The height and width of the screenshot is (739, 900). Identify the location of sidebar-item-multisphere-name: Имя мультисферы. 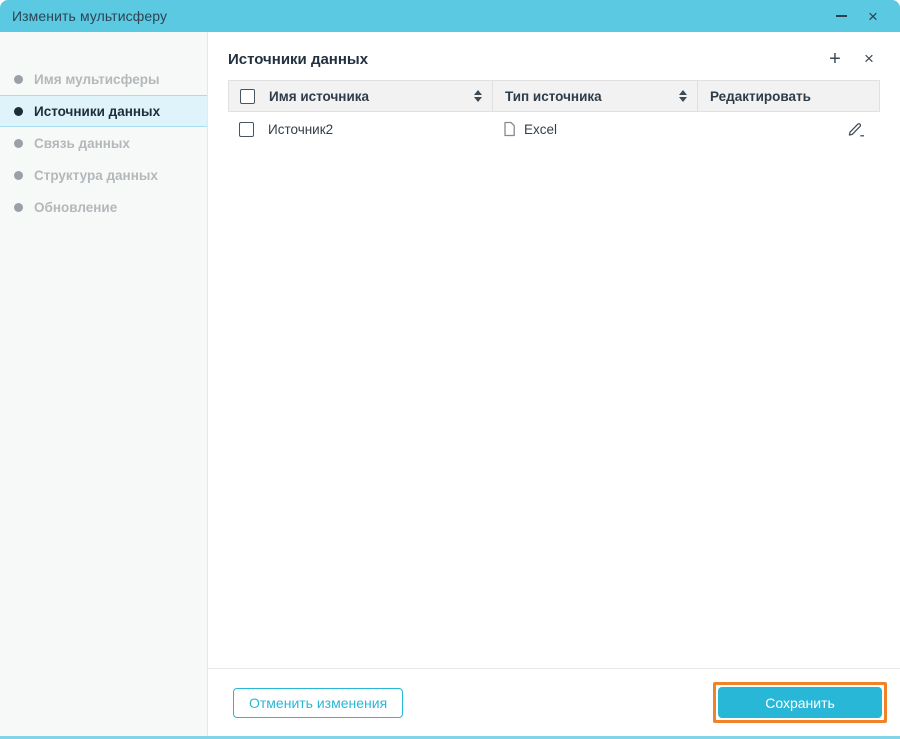
(103, 79).